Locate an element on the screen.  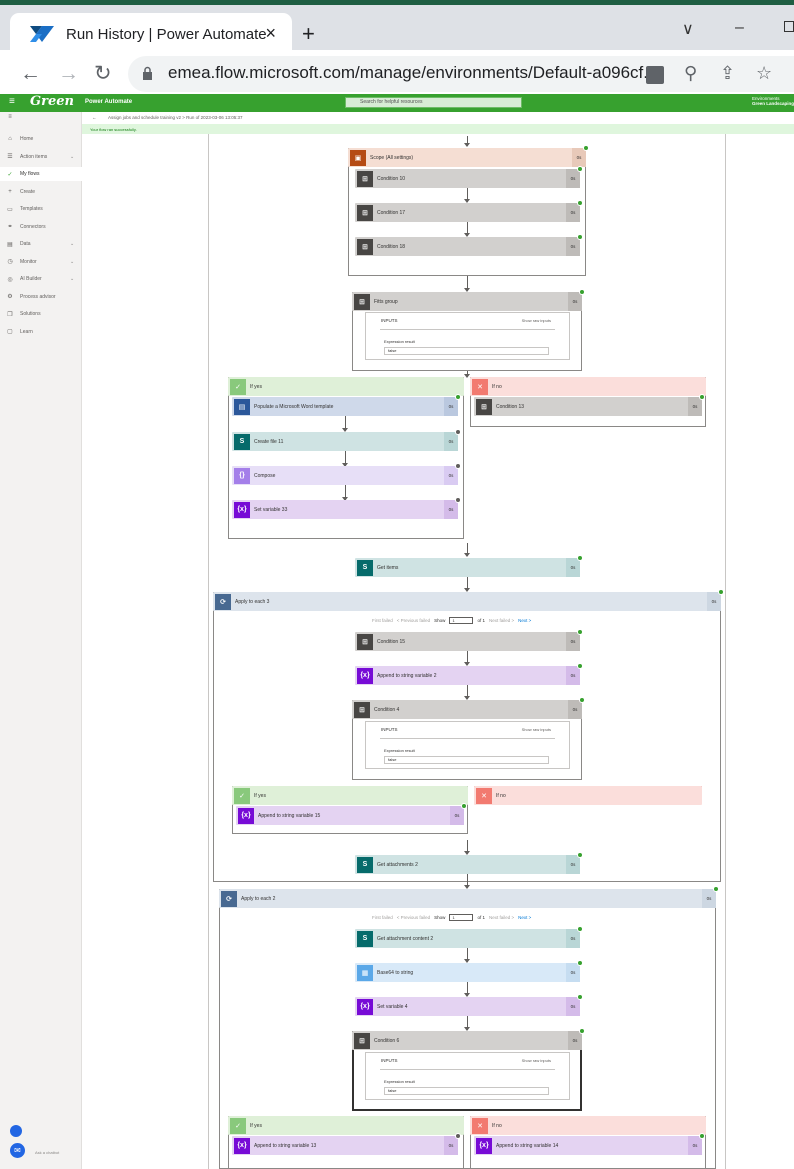
search-input: Search for helpful resources is located at coordinates (433, 102).